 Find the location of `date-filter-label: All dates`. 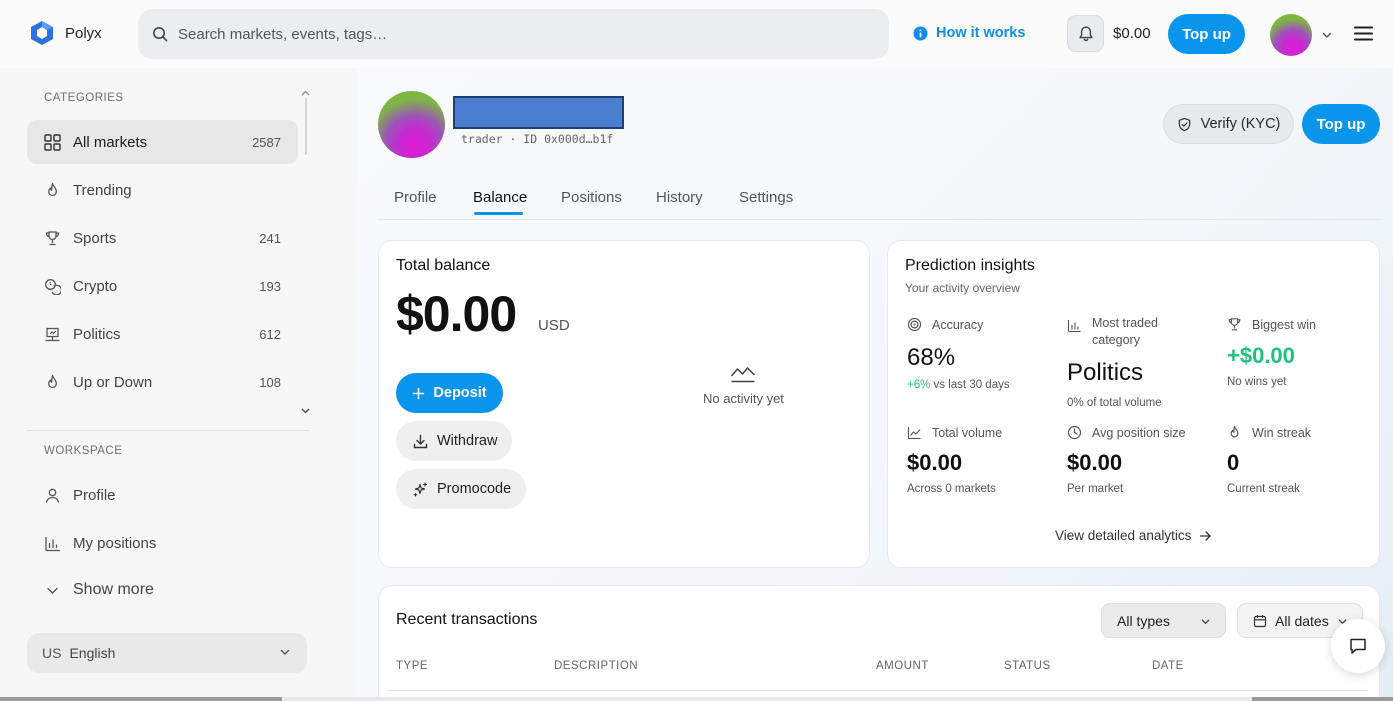

date-filter-label: All dates is located at coordinates (1302, 620).